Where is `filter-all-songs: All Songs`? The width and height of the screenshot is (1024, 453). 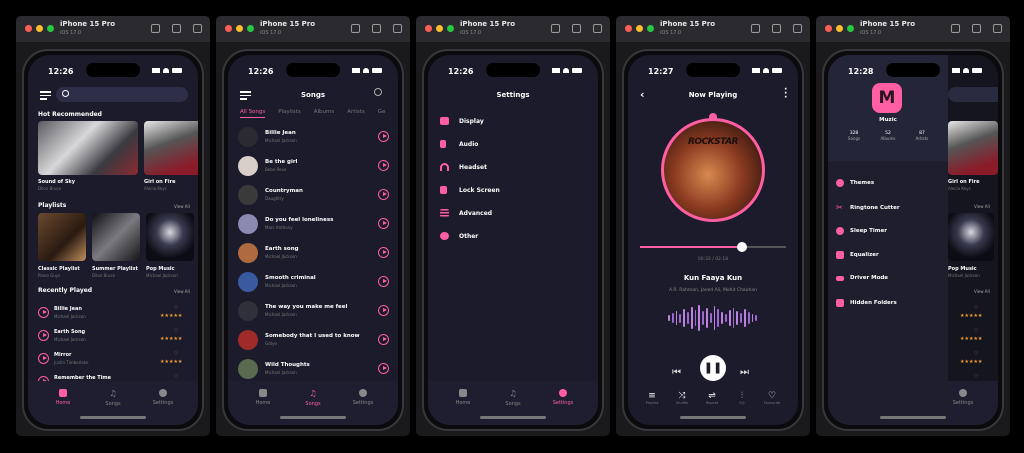
filter-all-songs: All Songs is located at coordinates (253, 113).